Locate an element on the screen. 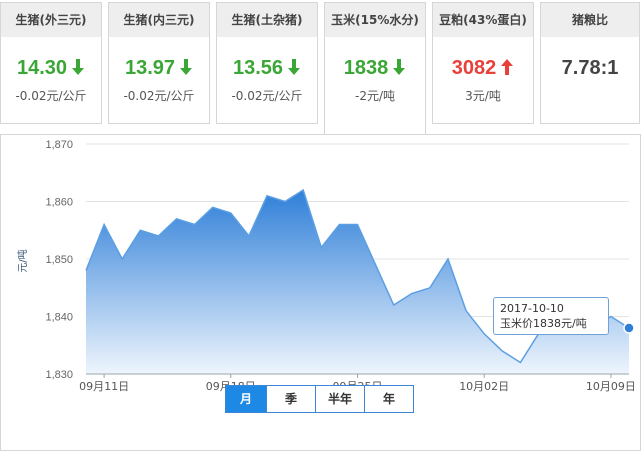 This screenshot has width=642, height=452. card-title: 生猪(土杂猪) is located at coordinates (267, 20).